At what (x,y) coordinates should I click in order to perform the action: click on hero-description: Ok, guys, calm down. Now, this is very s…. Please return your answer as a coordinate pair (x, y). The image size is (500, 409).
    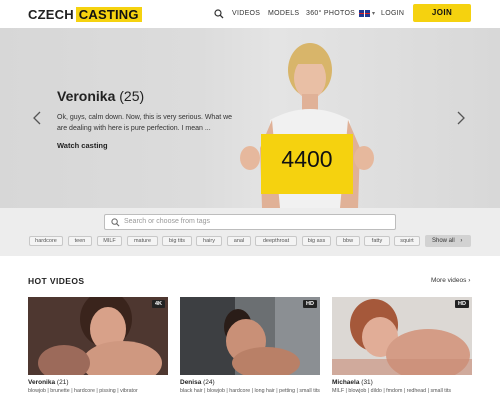
    Looking at the image, I should click on (145, 123).